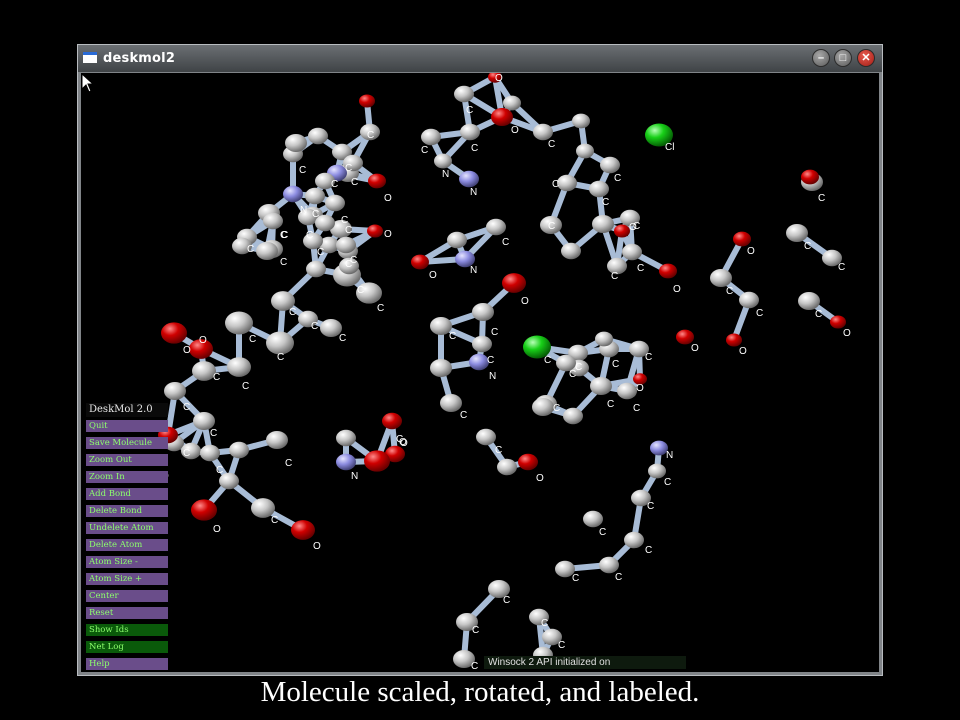  Describe the element at coordinates (127, 460) in the screenshot. I see `zoom-out-button: Zoom Out` at that location.